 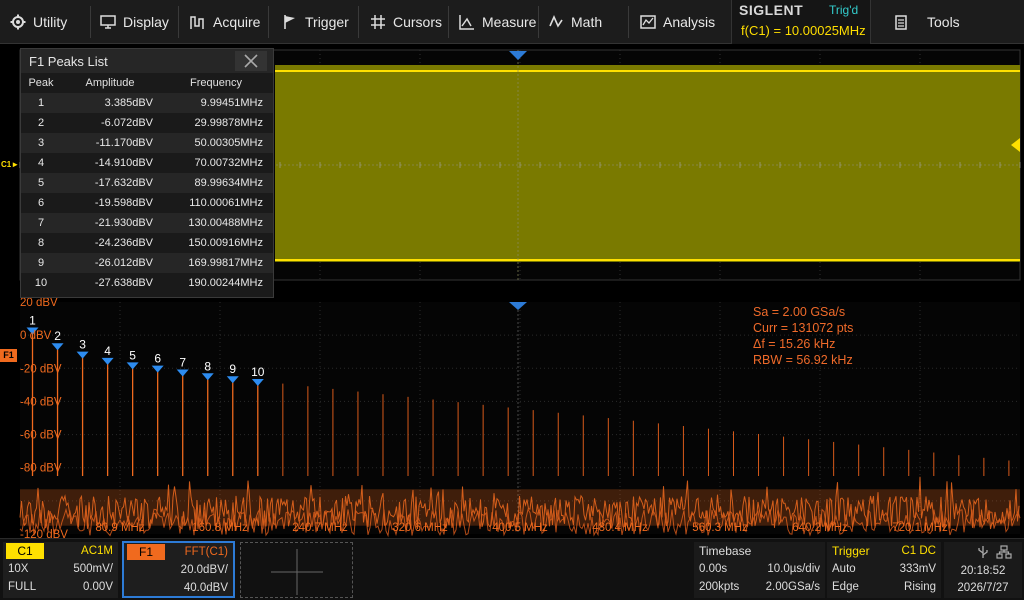 What do you see at coordinates (918, 551) in the screenshot?
I see `trigger-source: C1 DC` at bounding box center [918, 551].